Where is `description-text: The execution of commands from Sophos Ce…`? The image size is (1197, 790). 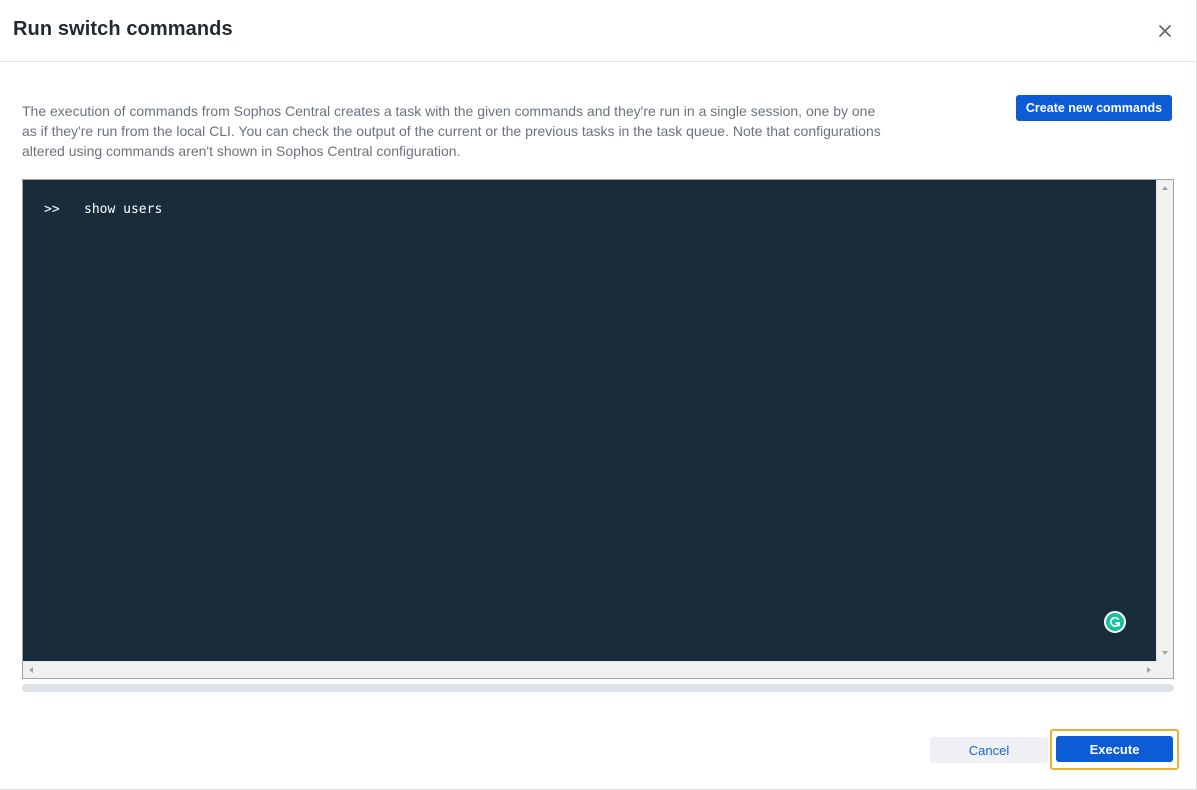 description-text: The execution of commands from Sophos Ce… is located at coordinates (451, 131).